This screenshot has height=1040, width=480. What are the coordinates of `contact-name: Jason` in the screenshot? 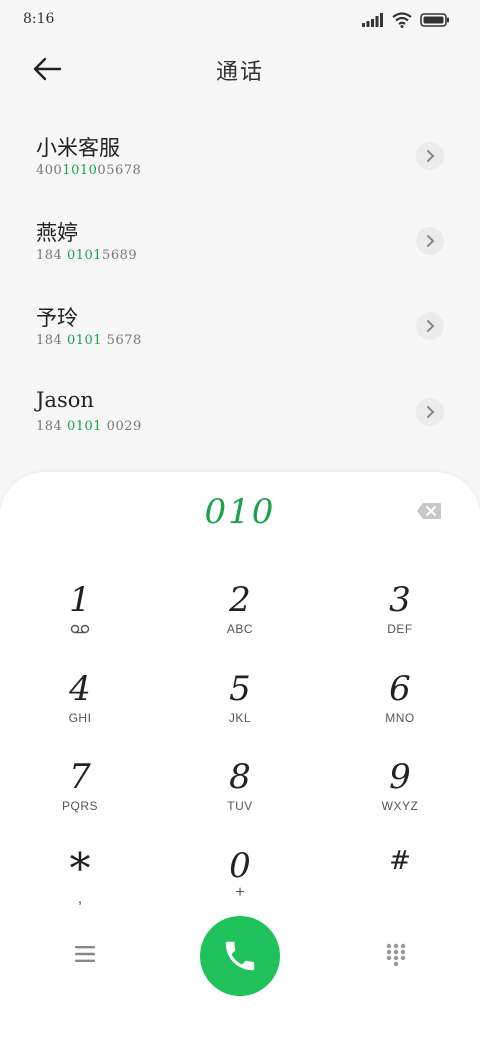 It's located at (65, 400).